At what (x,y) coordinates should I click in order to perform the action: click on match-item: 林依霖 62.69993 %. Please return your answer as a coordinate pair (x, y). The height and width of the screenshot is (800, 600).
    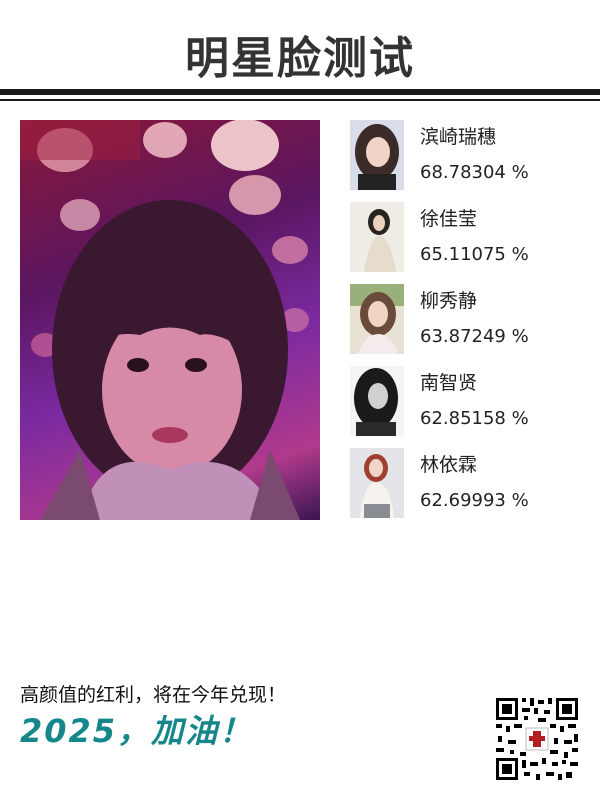
    Looking at the image, I should click on (470, 484).